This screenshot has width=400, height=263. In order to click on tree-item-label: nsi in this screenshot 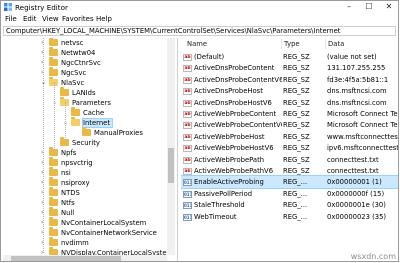, I will do `click(66, 173)`.